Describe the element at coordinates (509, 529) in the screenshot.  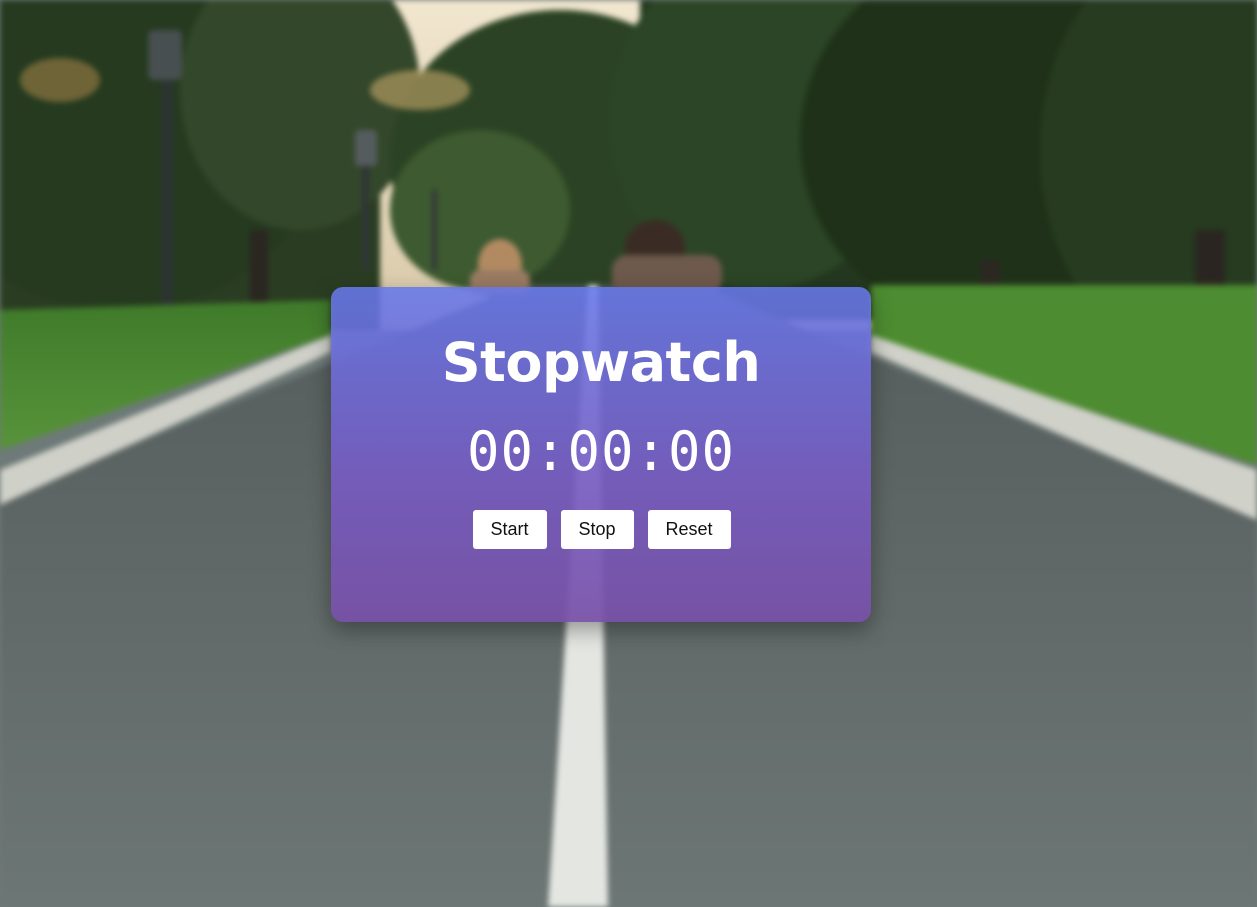
I see `start-button: Start` at that location.